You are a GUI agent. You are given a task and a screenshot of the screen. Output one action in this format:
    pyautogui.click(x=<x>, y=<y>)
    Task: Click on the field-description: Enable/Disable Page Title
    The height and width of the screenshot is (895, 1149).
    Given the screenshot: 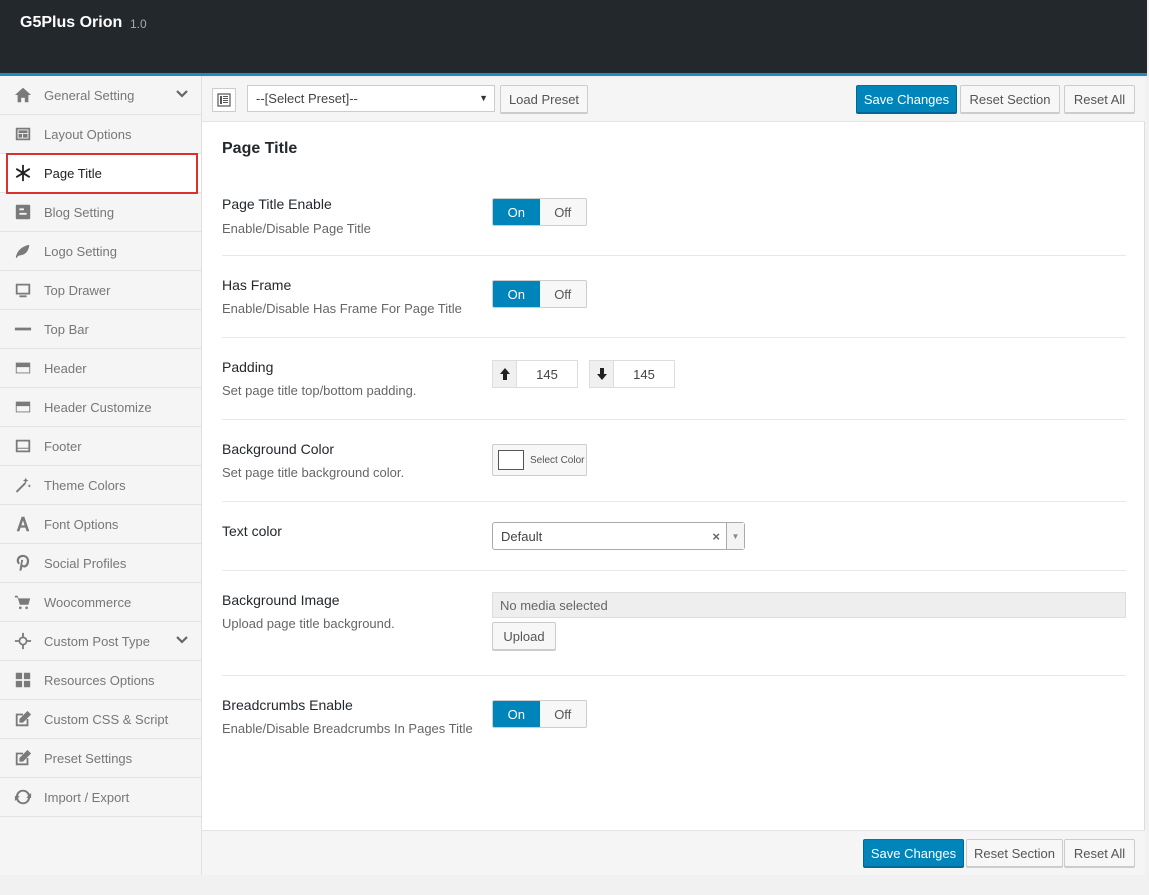 What is the action you would take?
    pyautogui.click(x=296, y=228)
    